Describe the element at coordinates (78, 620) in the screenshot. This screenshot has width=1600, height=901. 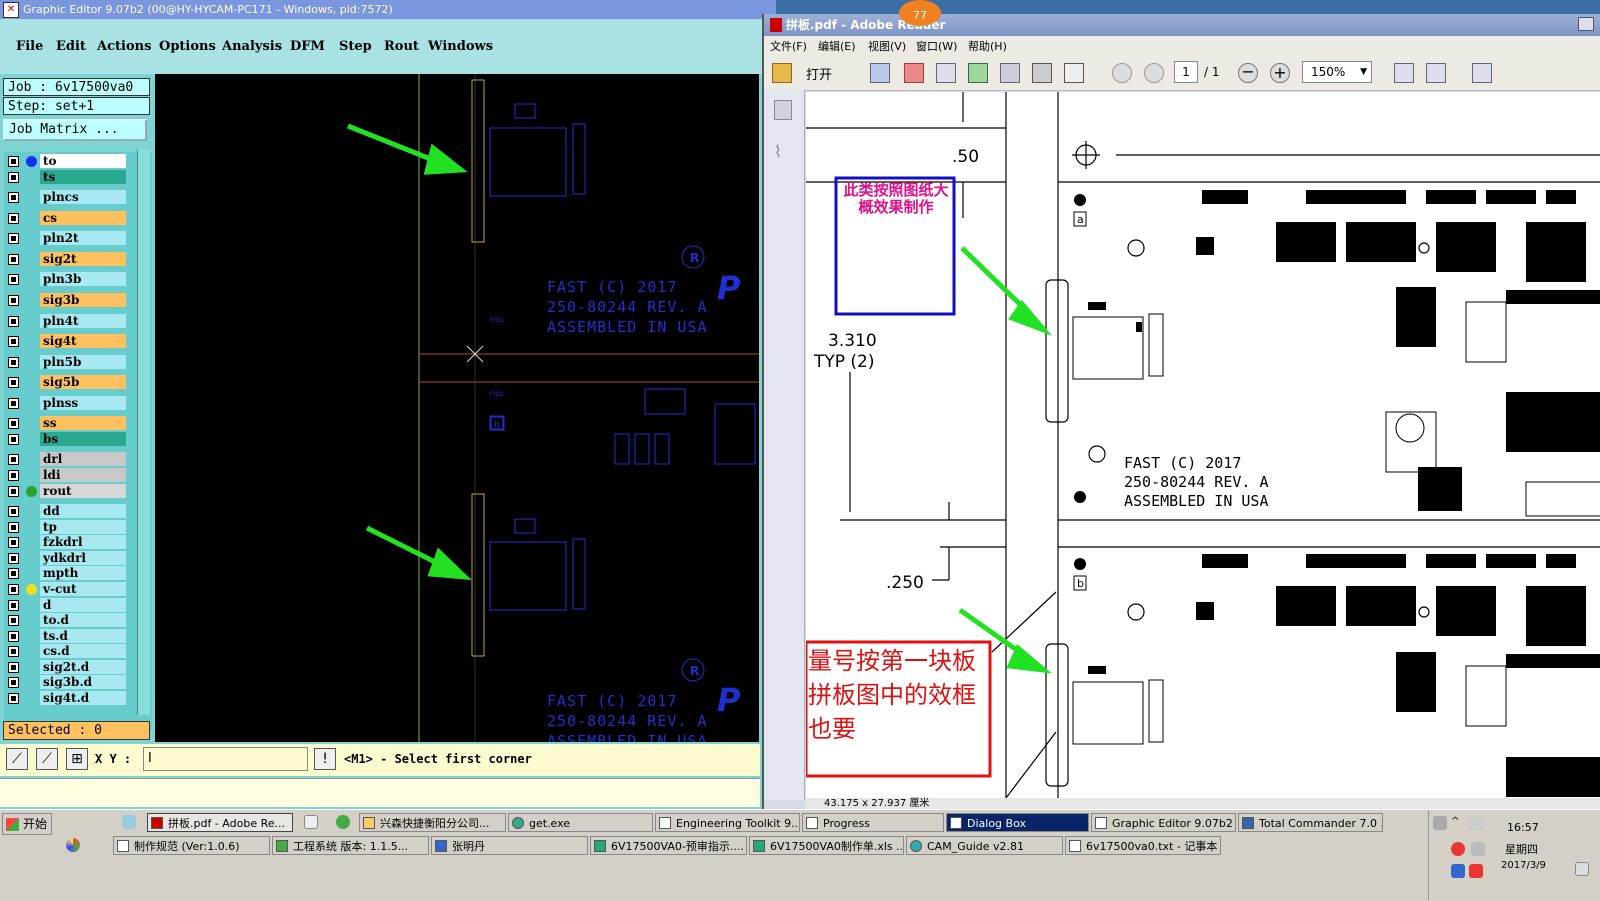
I see `layer-row: to.d` at that location.